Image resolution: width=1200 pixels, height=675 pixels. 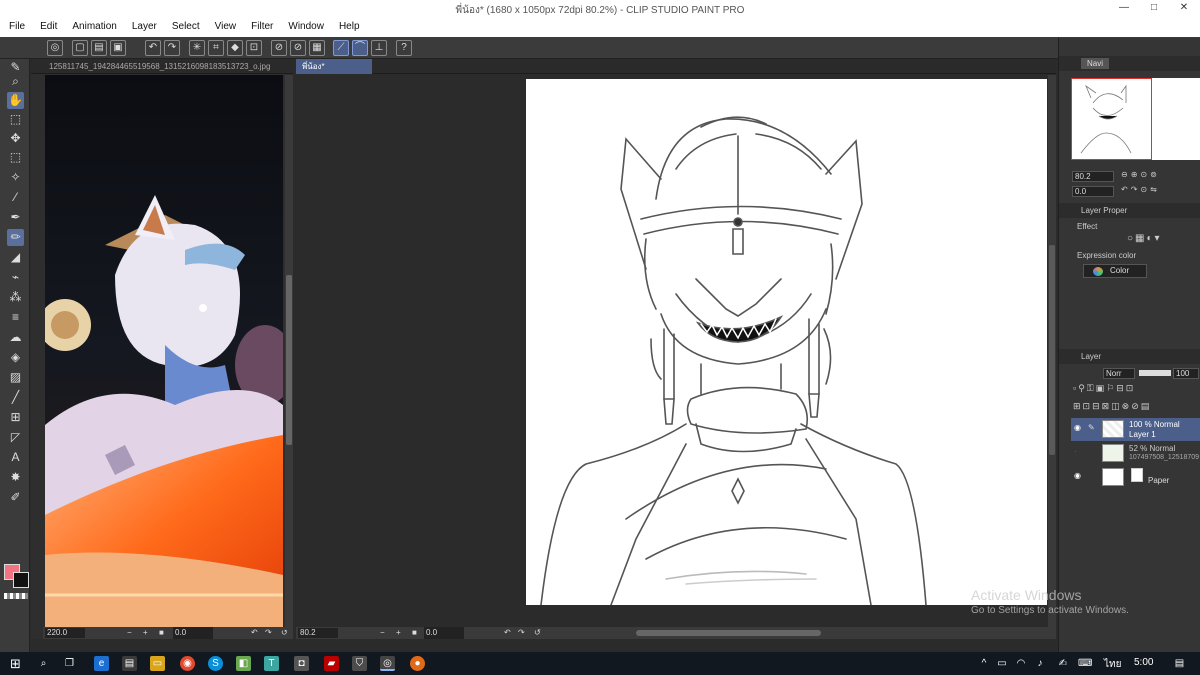 What do you see at coordinates (224, 25) in the screenshot?
I see `menu-view: View` at bounding box center [224, 25].